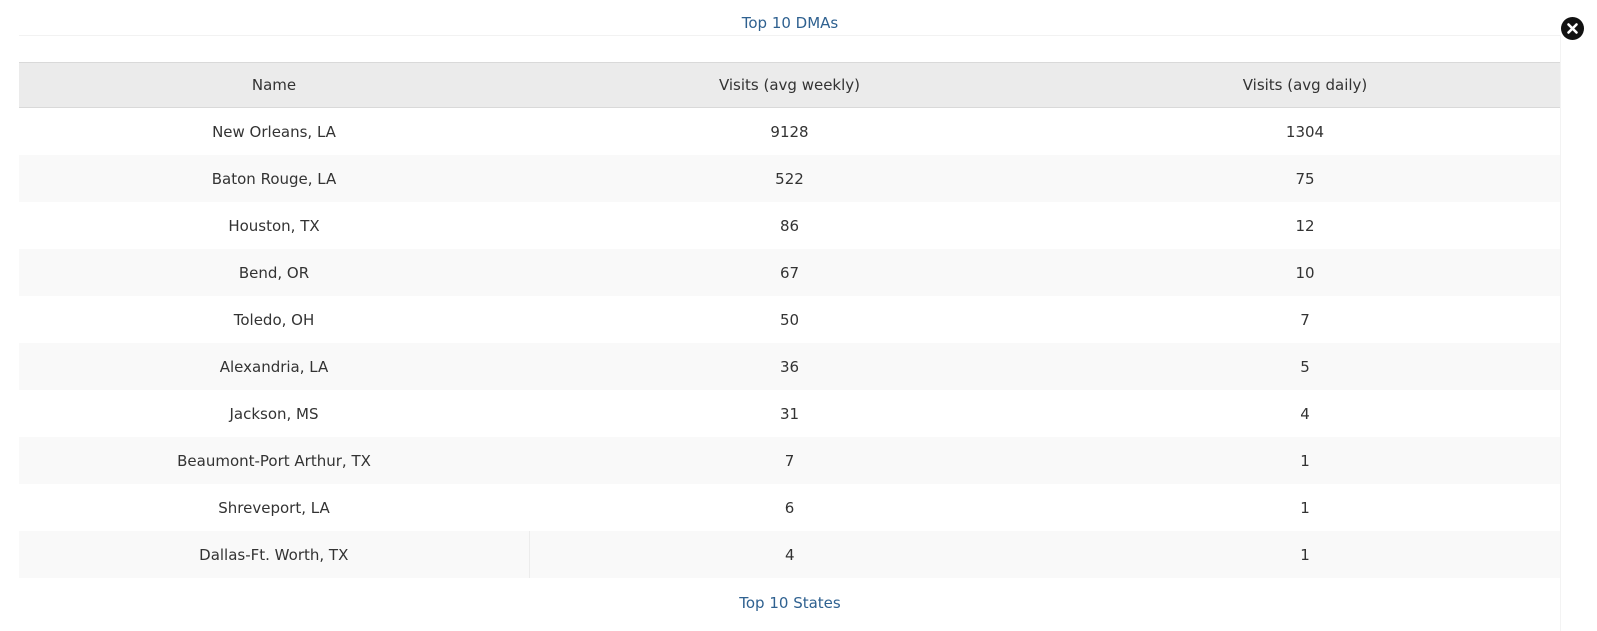  What do you see at coordinates (1305, 131) in the screenshot?
I see `cell-daily: 1304` at bounding box center [1305, 131].